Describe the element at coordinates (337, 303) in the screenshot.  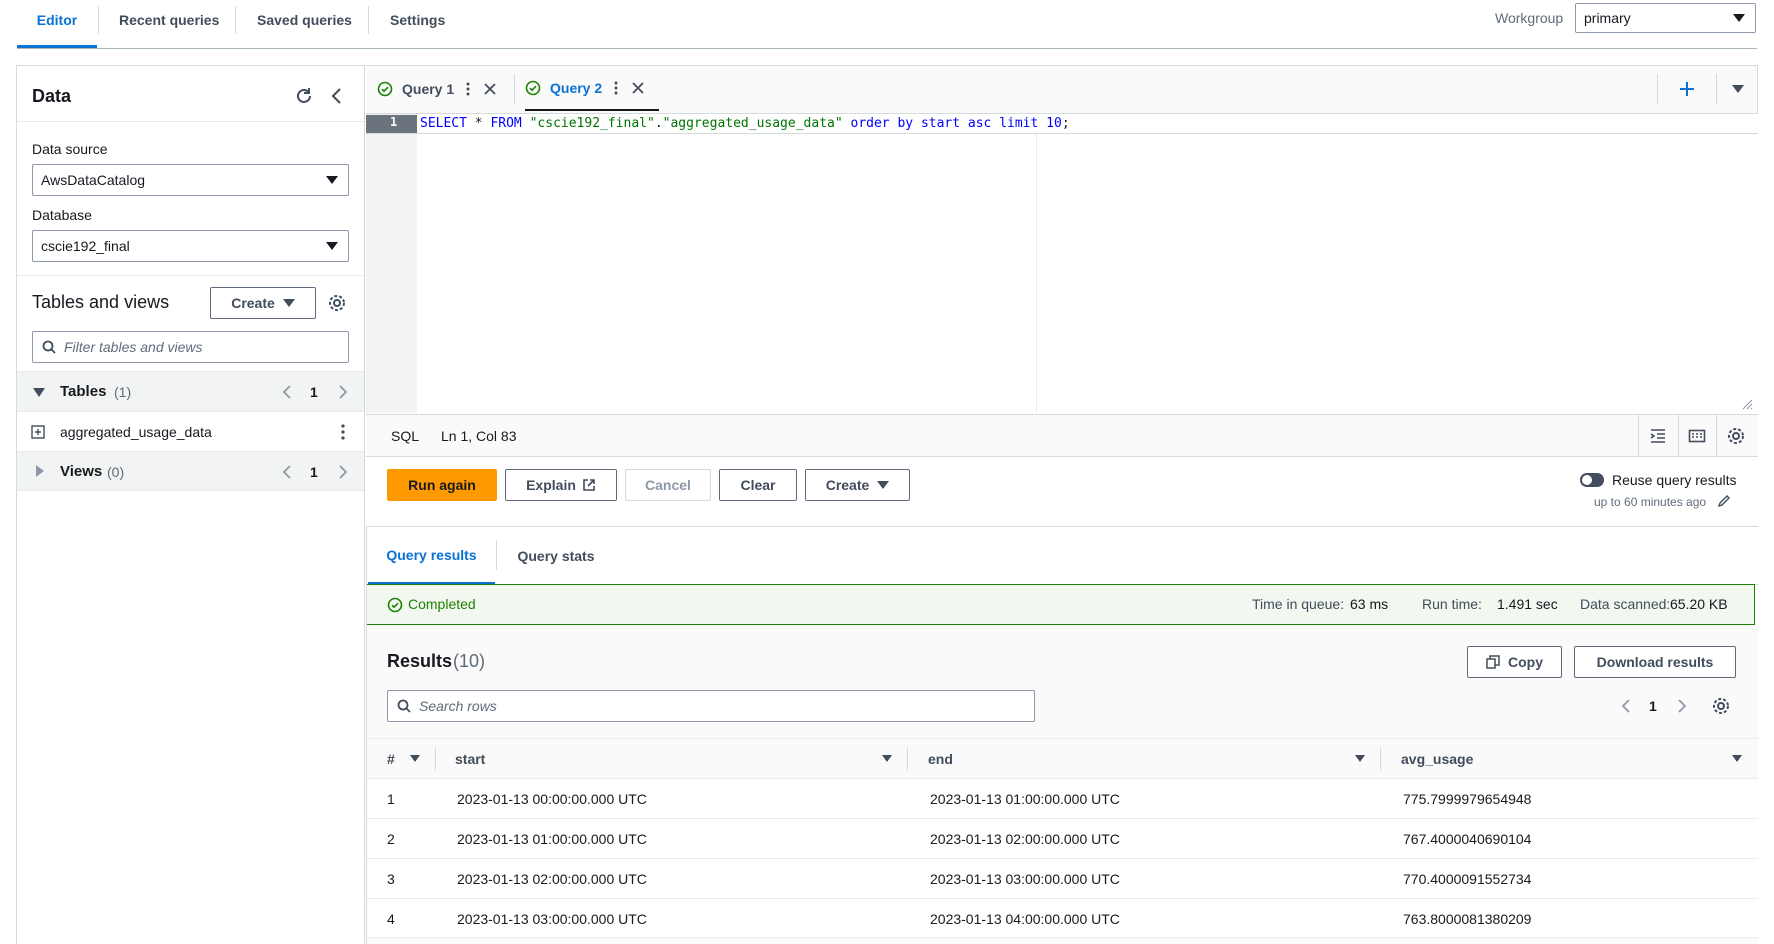
I see `settings-gear-icon` at that location.